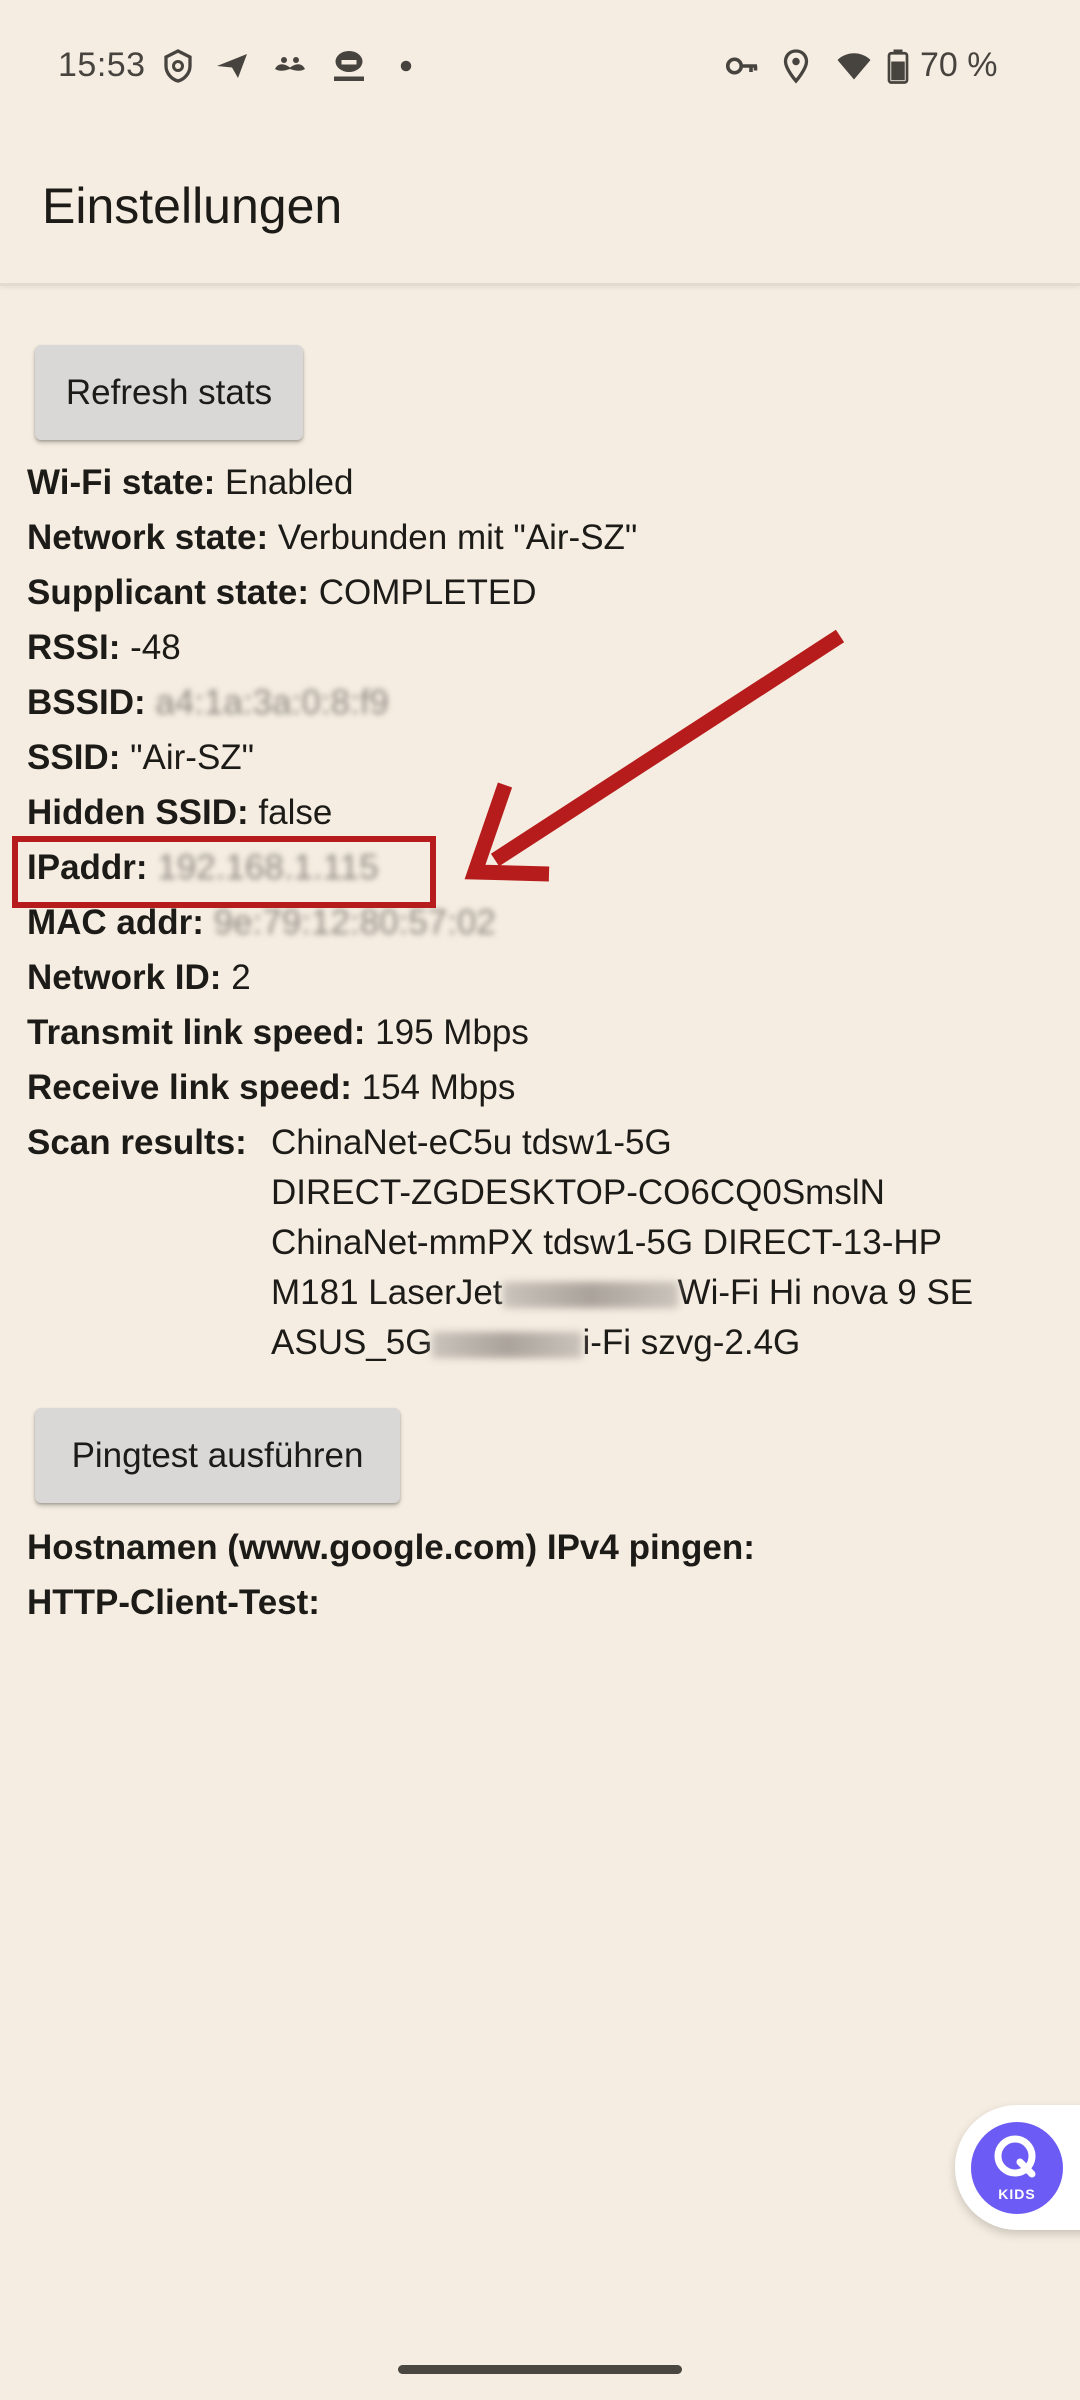 The width and height of the screenshot is (1080, 2400). Describe the element at coordinates (241, 977) in the screenshot. I see `stat-value: 2` at that location.